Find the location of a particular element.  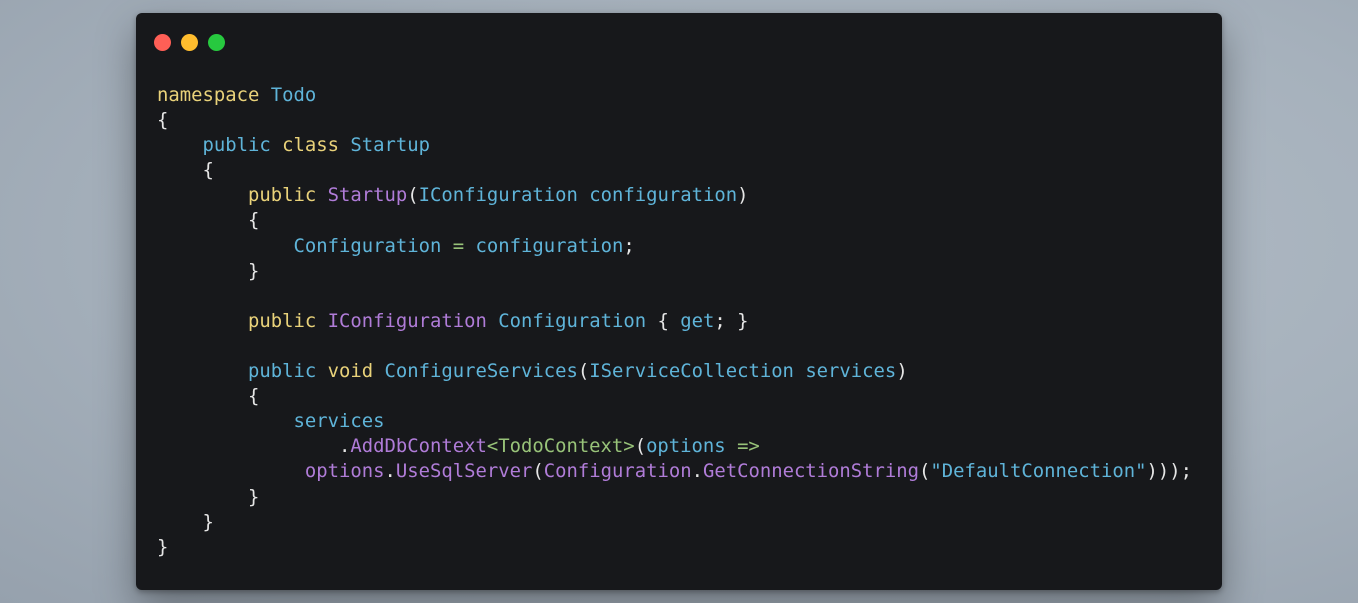

code-token: GetConnectionString is located at coordinates (811, 471).